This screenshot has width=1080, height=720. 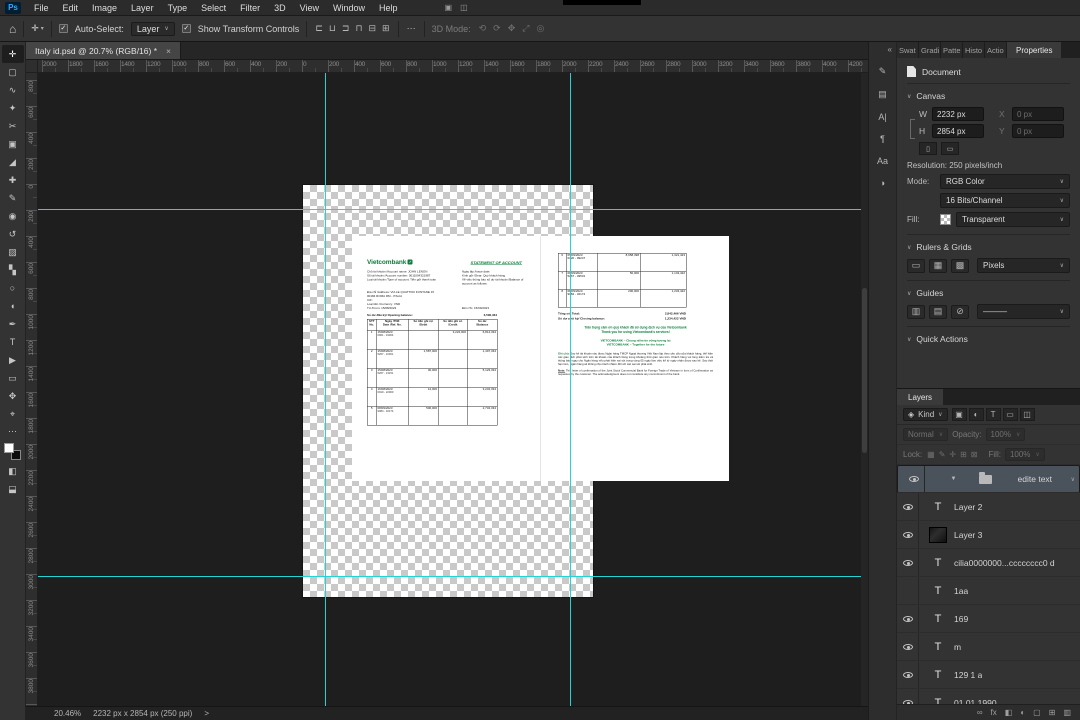 I want to click on color-swatches, so click(x=12, y=451).